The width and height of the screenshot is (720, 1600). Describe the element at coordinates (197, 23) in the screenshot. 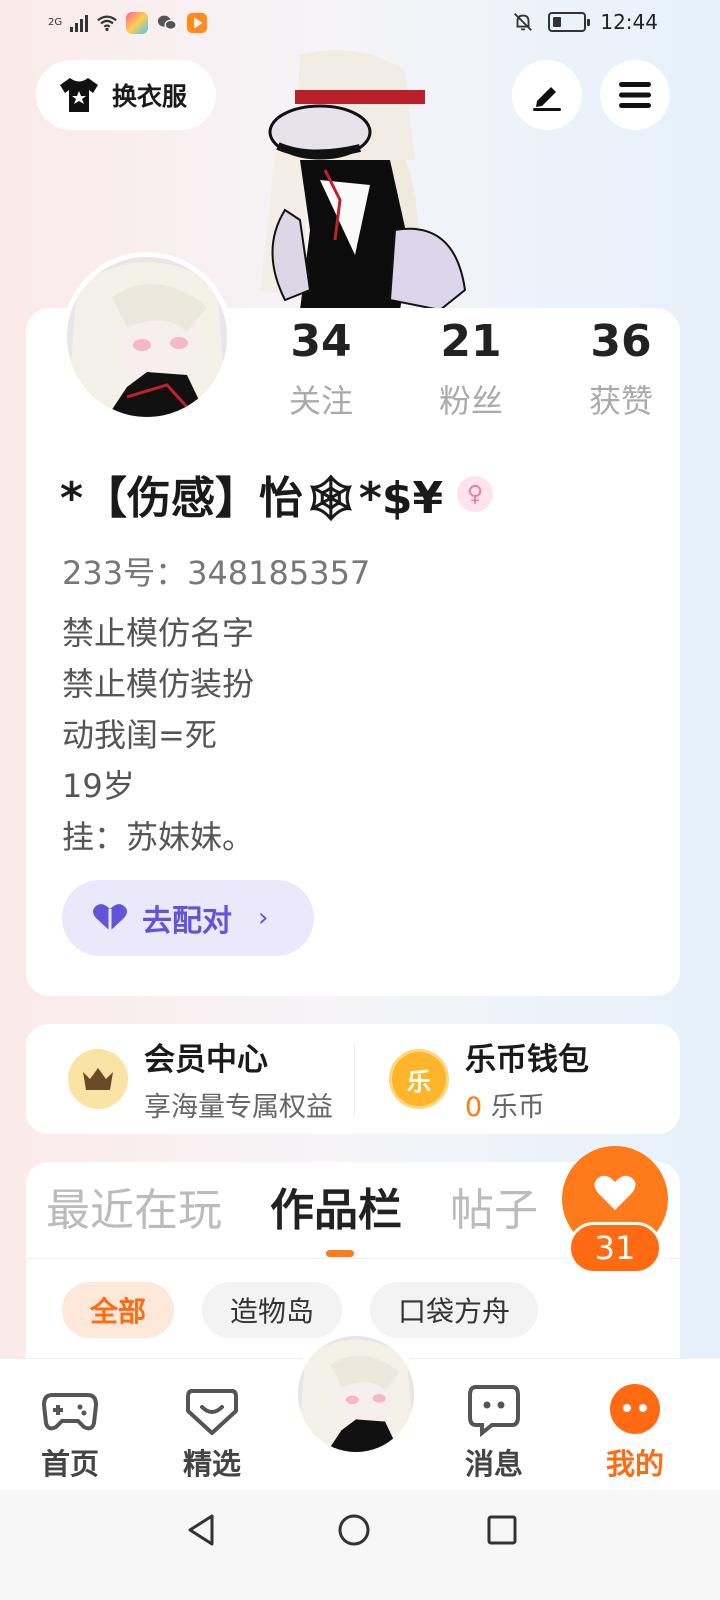

I see `play-app-icon` at that location.